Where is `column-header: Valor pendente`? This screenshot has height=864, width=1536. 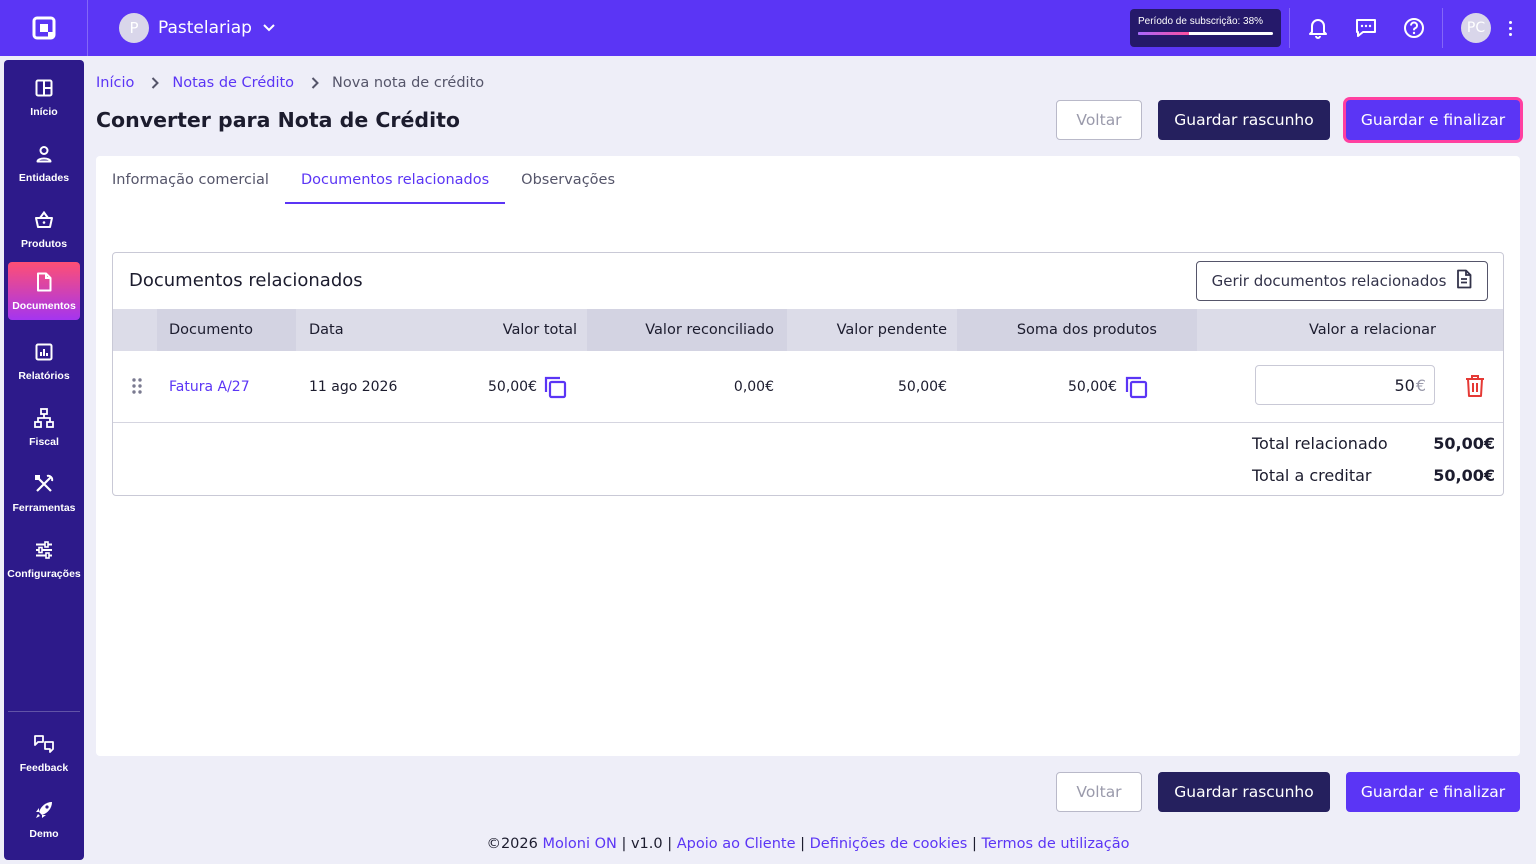 column-header: Valor pendente is located at coordinates (891, 330).